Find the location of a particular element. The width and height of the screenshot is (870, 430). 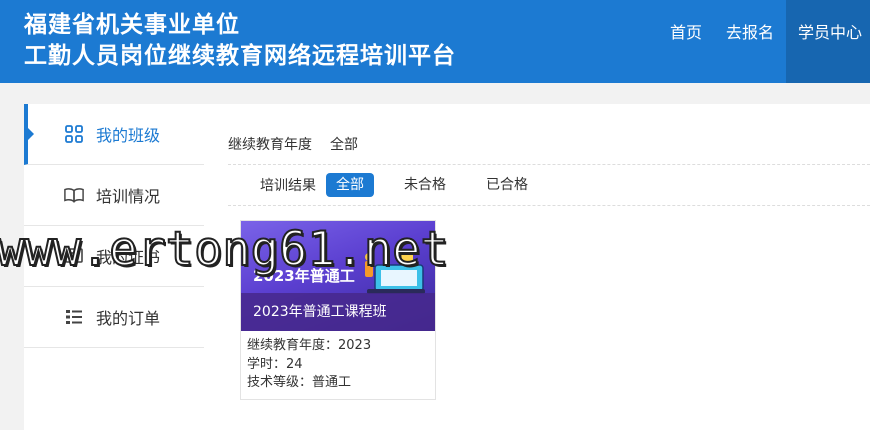

site-title: 福建省机关事业单位 工勤人员岗位继续教育网络远程培训平台 is located at coordinates (240, 41).